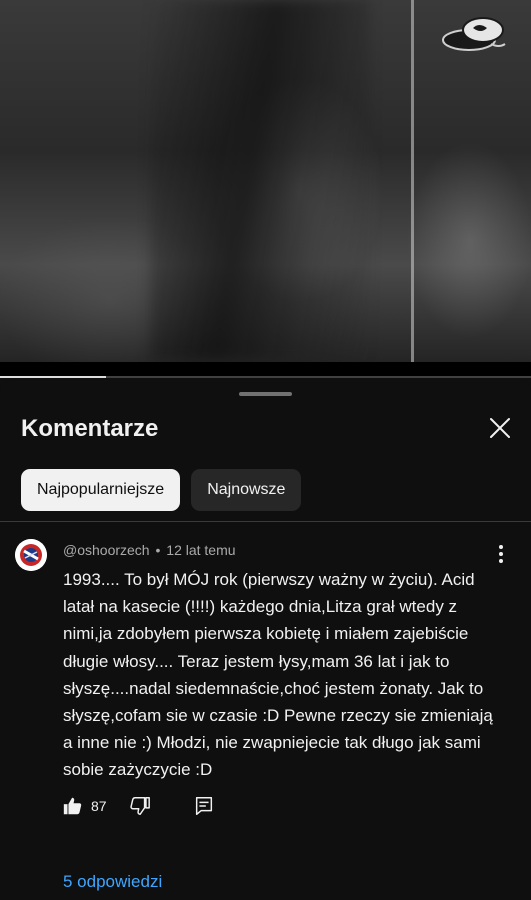 Image resolution: width=531 pixels, height=900 pixels. I want to click on comment-actions: 87, so click(138, 806).